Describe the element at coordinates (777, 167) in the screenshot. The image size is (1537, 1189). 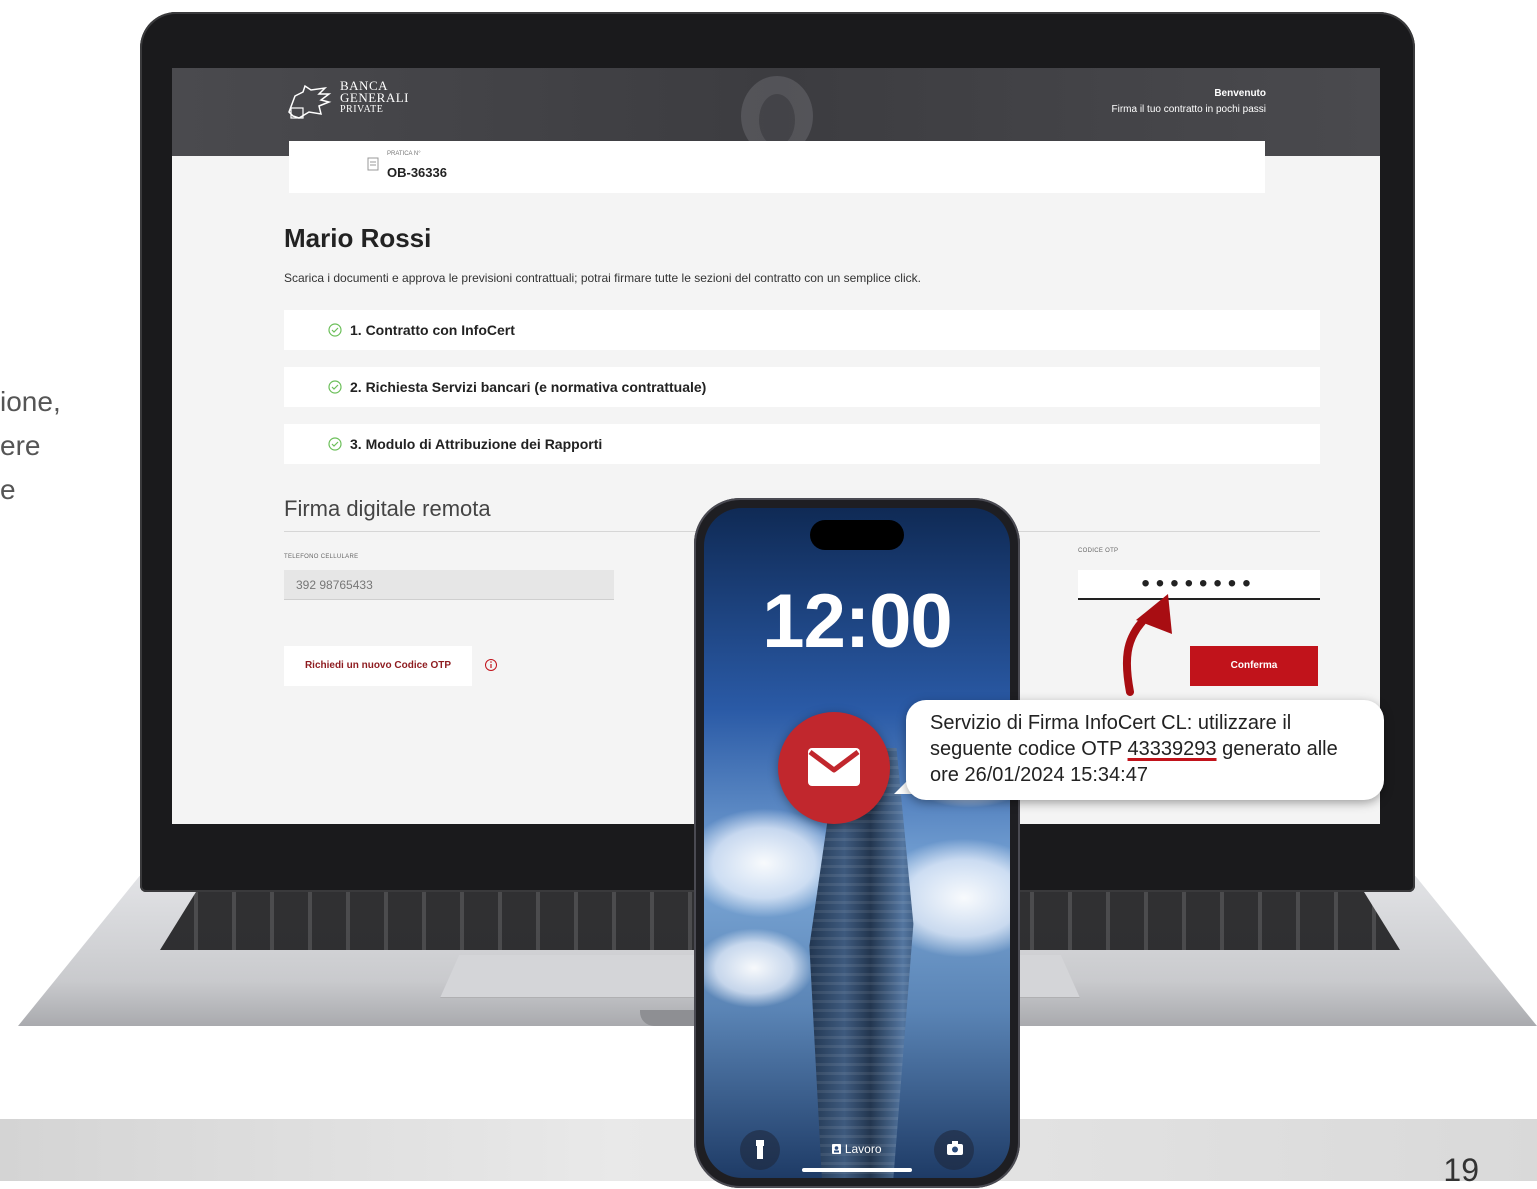
I see `case-card: PRATICA N° OB-36336` at that location.